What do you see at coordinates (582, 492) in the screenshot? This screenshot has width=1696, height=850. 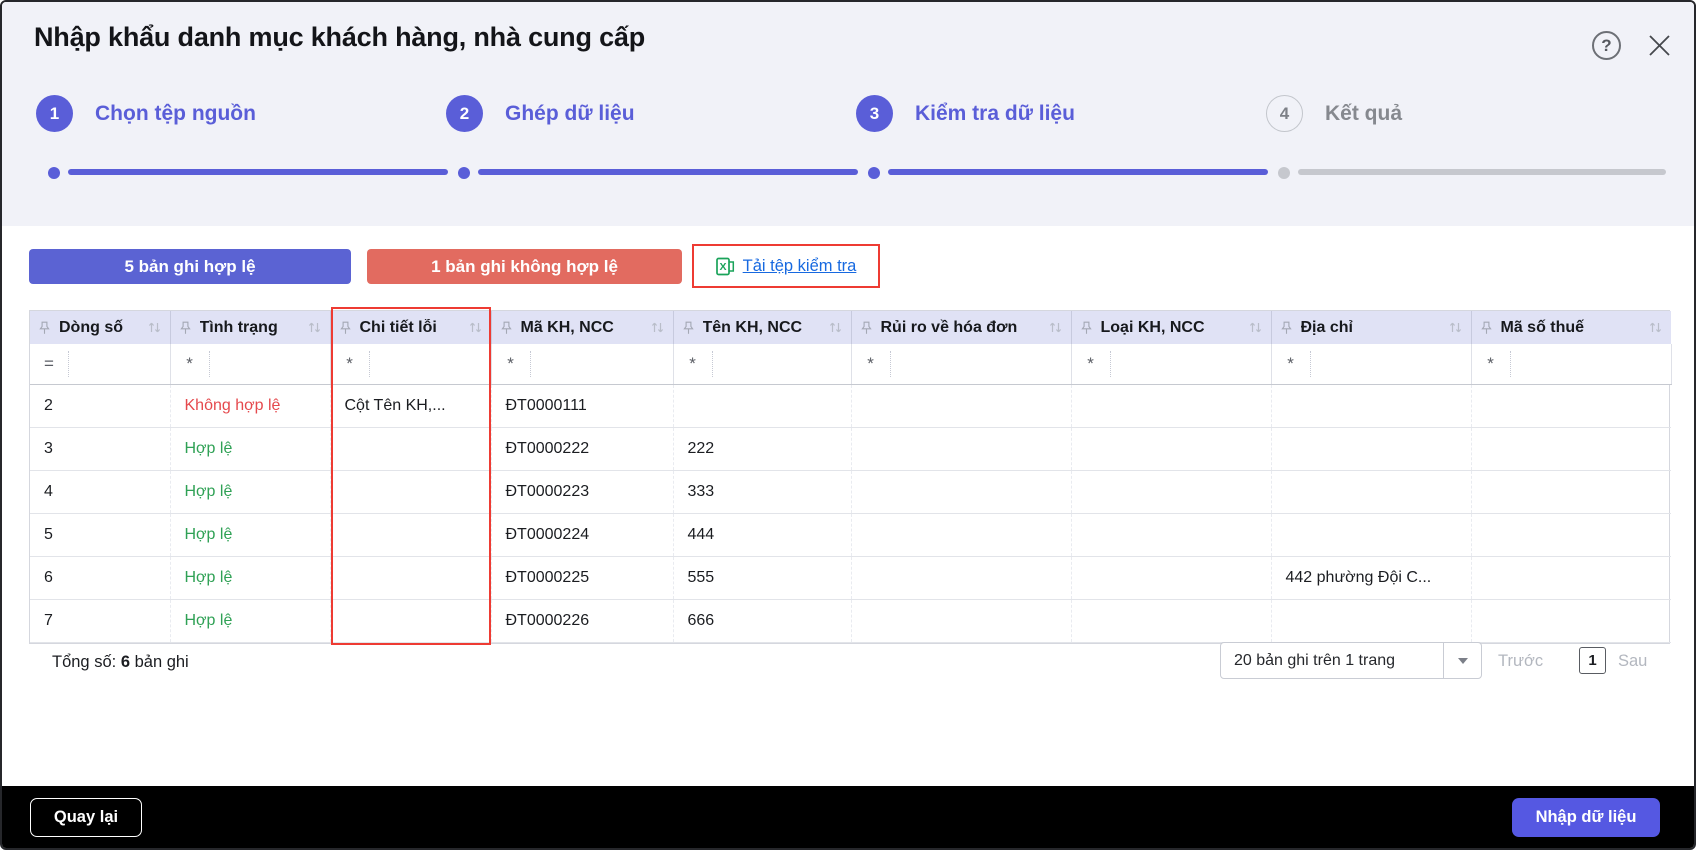 I see `table-cell: ĐT0000223` at bounding box center [582, 492].